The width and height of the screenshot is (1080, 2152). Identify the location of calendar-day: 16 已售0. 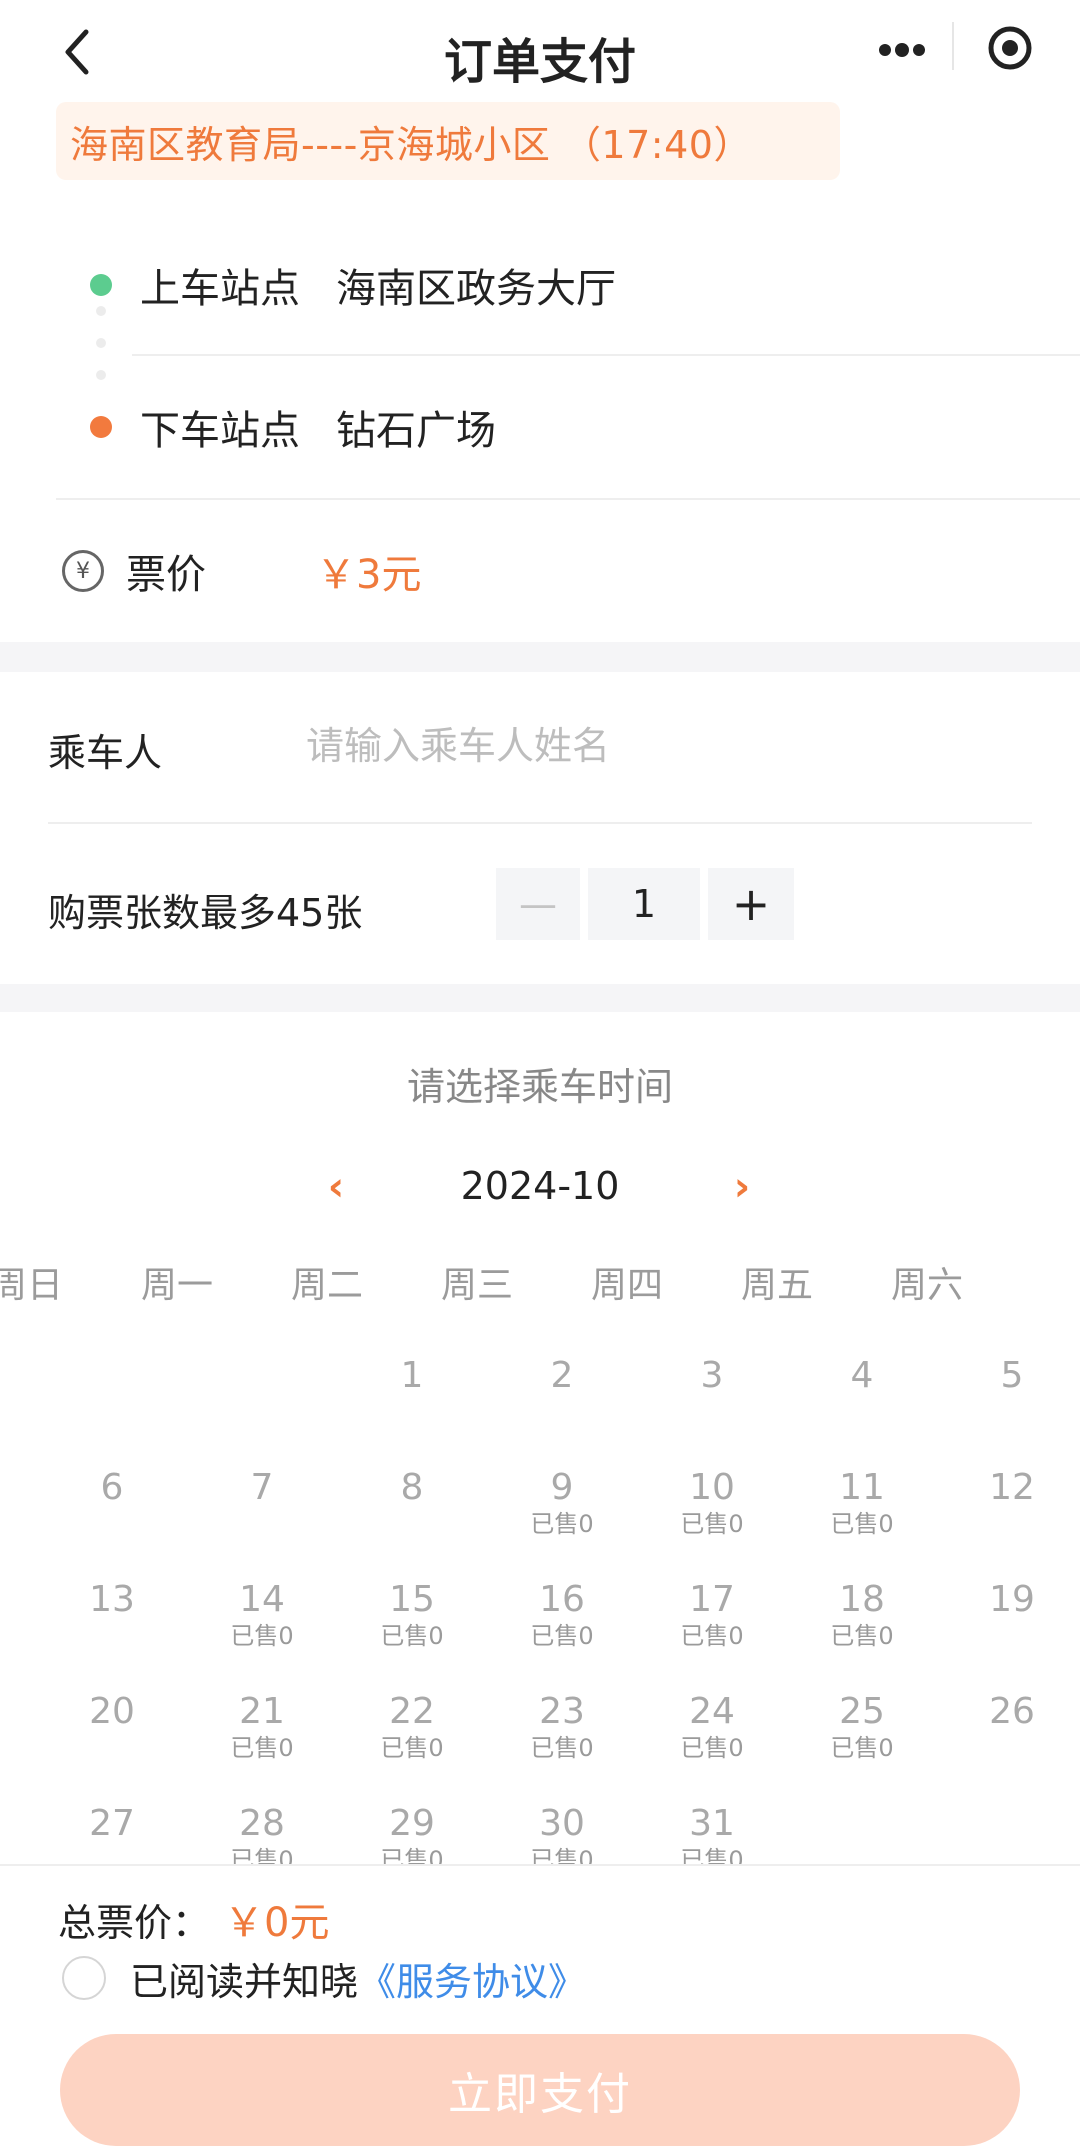
(562, 1614).